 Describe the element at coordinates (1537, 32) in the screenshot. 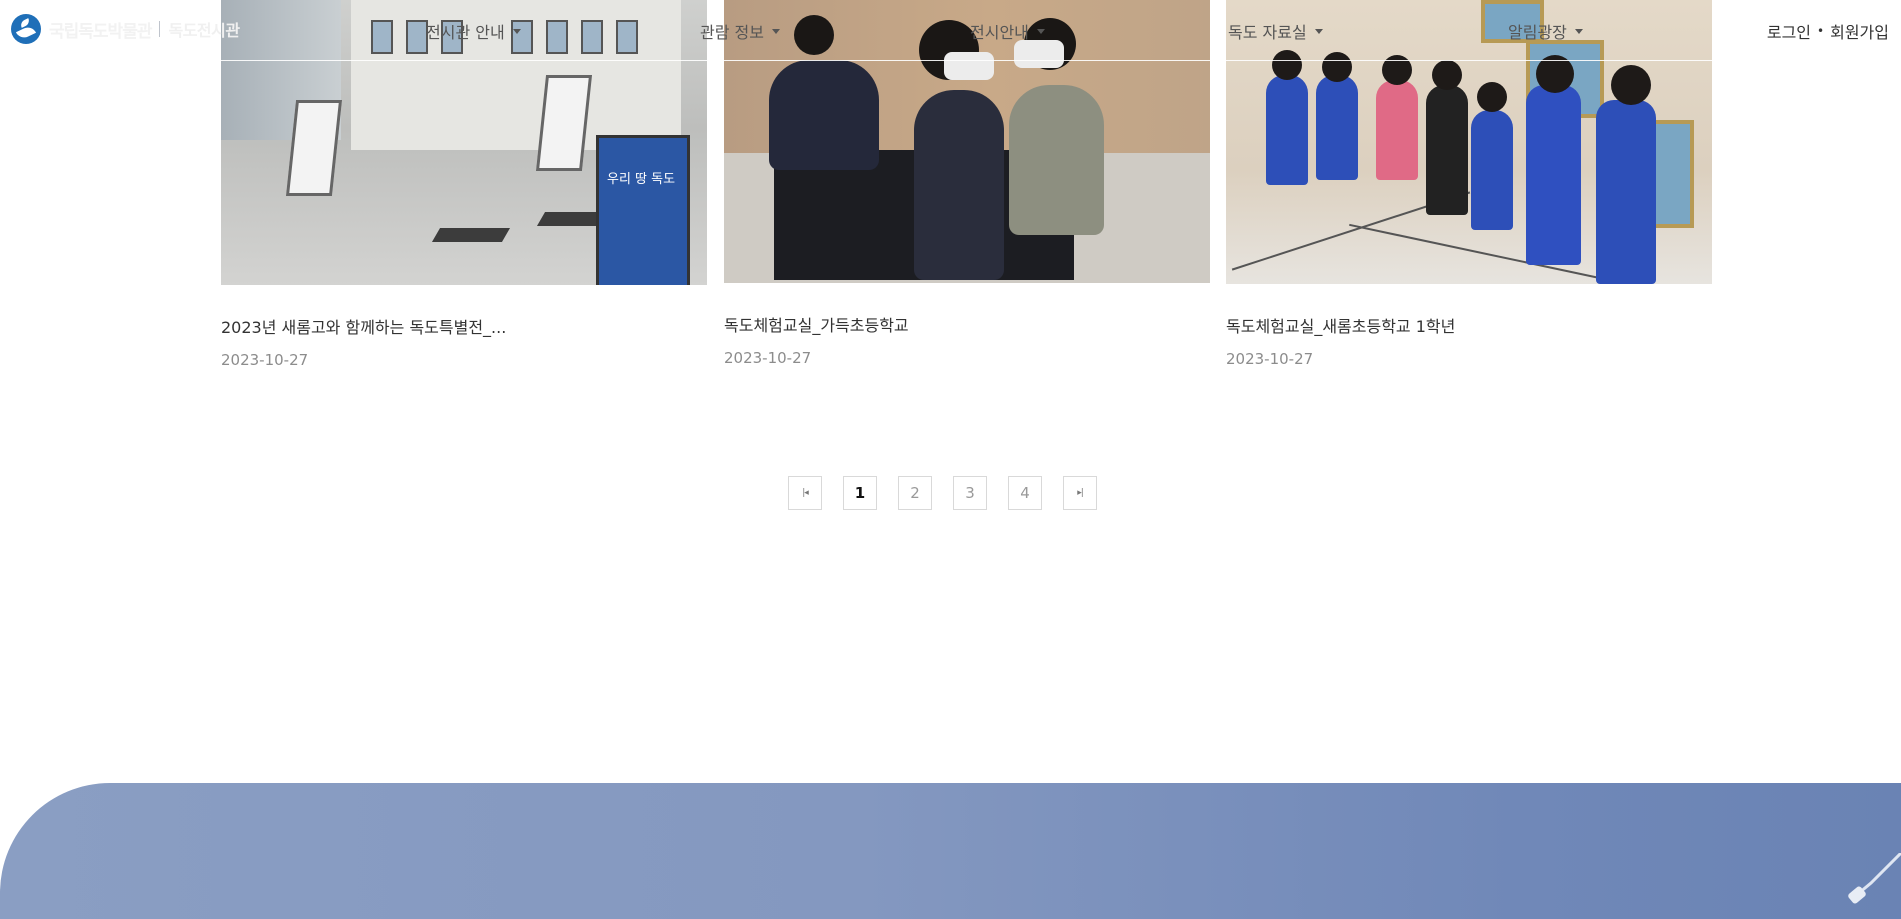

I see `nav-item-label: 알림광장` at that location.